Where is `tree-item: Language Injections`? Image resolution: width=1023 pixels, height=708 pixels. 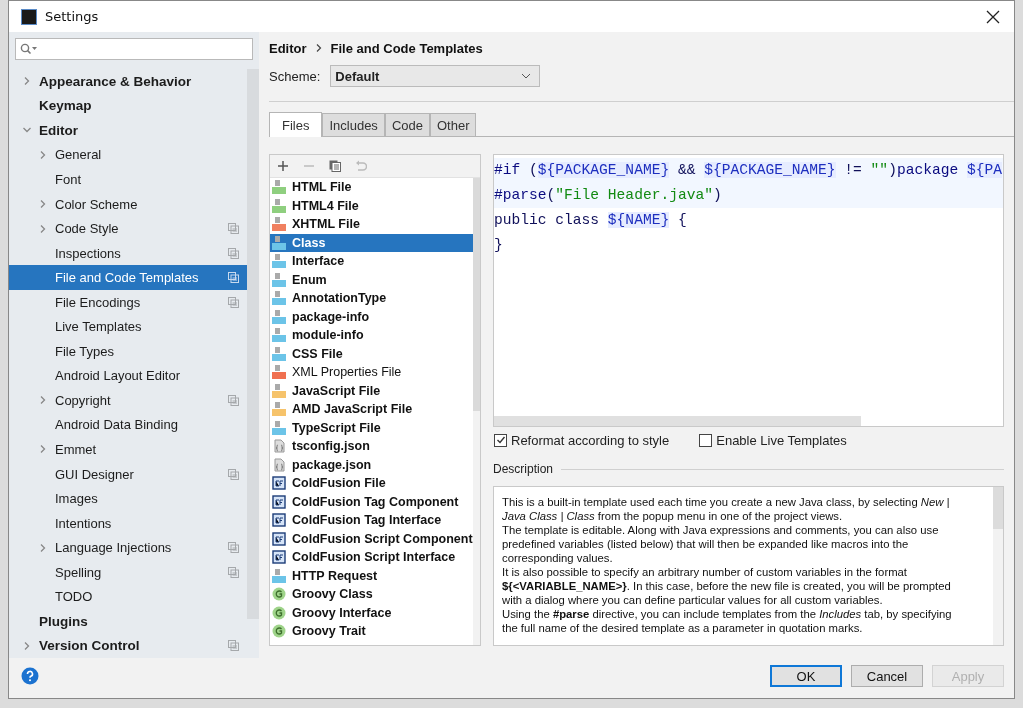 tree-item: Language Injections is located at coordinates (128, 547).